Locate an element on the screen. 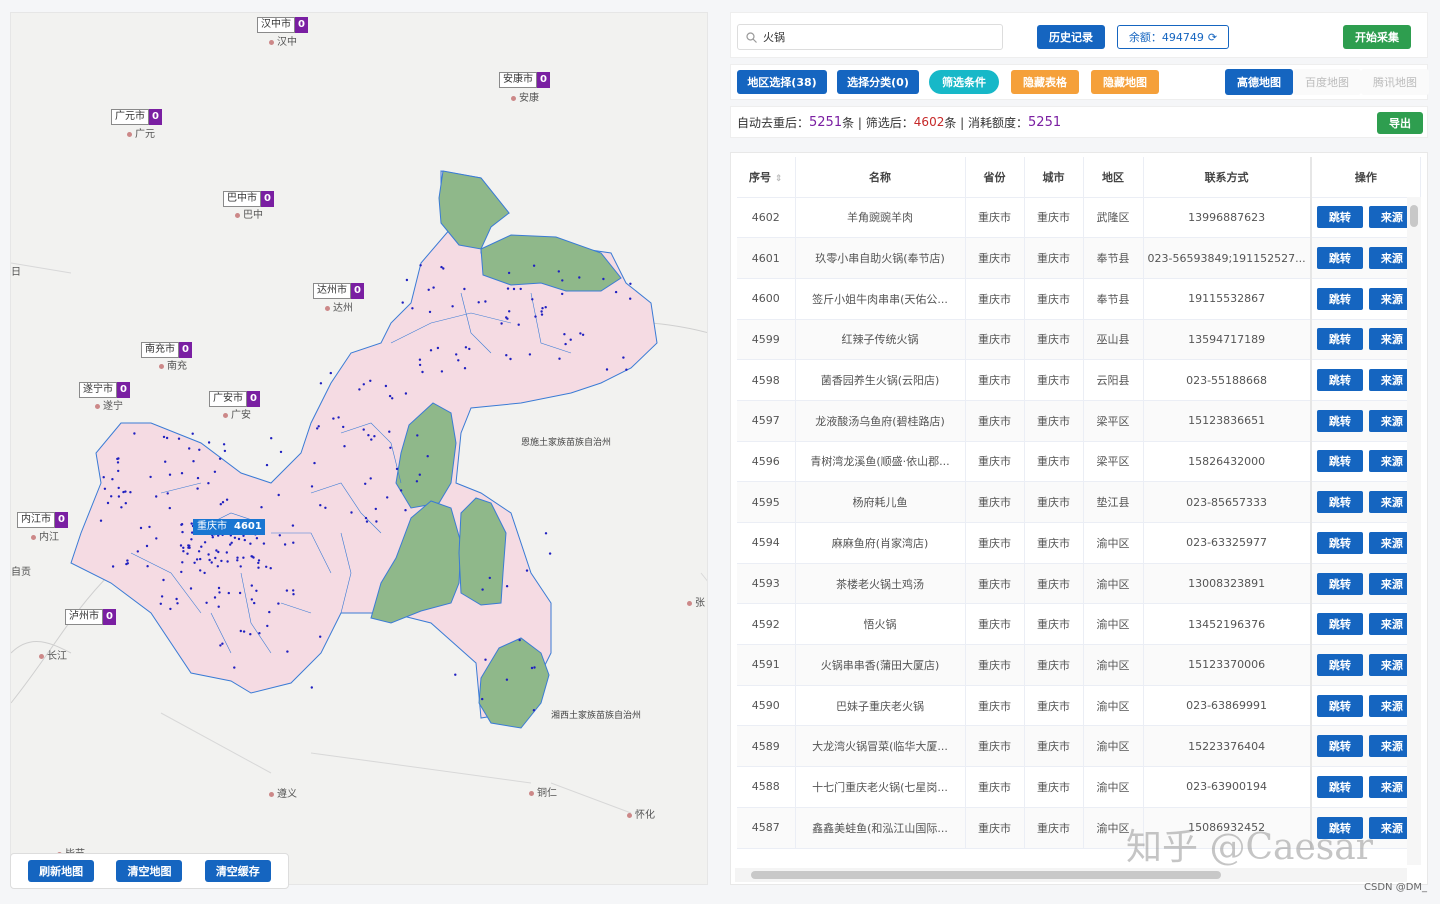 Image resolution: width=1440 pixels, height=904 pixels. table-row: 4592 悟火锅 重庆市 重庆市 渝中区 13452196376 跳转 来源 is located at coordinates (1079, 624).